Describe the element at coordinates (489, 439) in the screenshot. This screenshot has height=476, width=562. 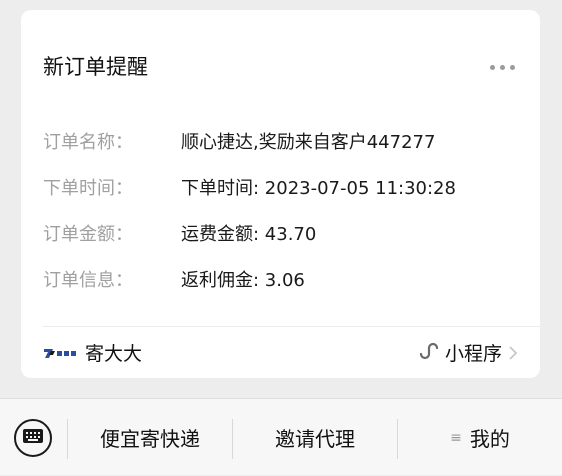
I see `menu-item-label: 我的` at that location.